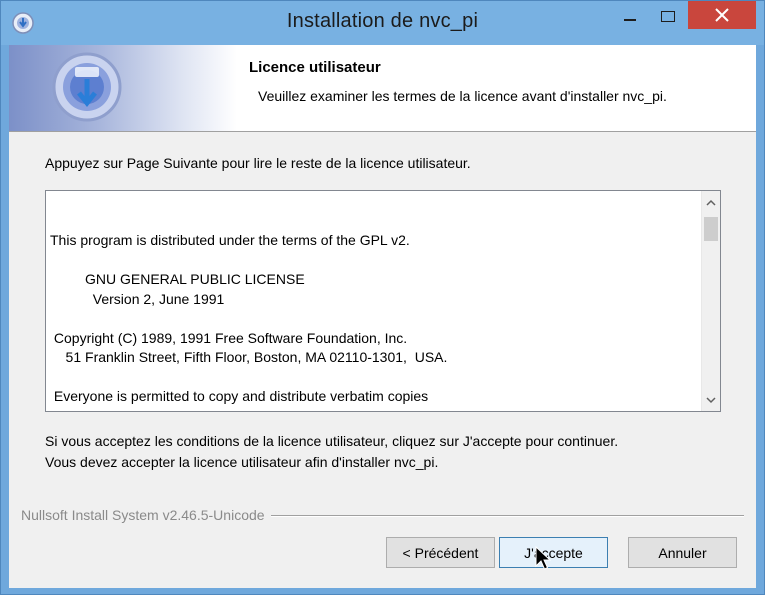  I want to click on scroll-down-button, so click(711, 400).